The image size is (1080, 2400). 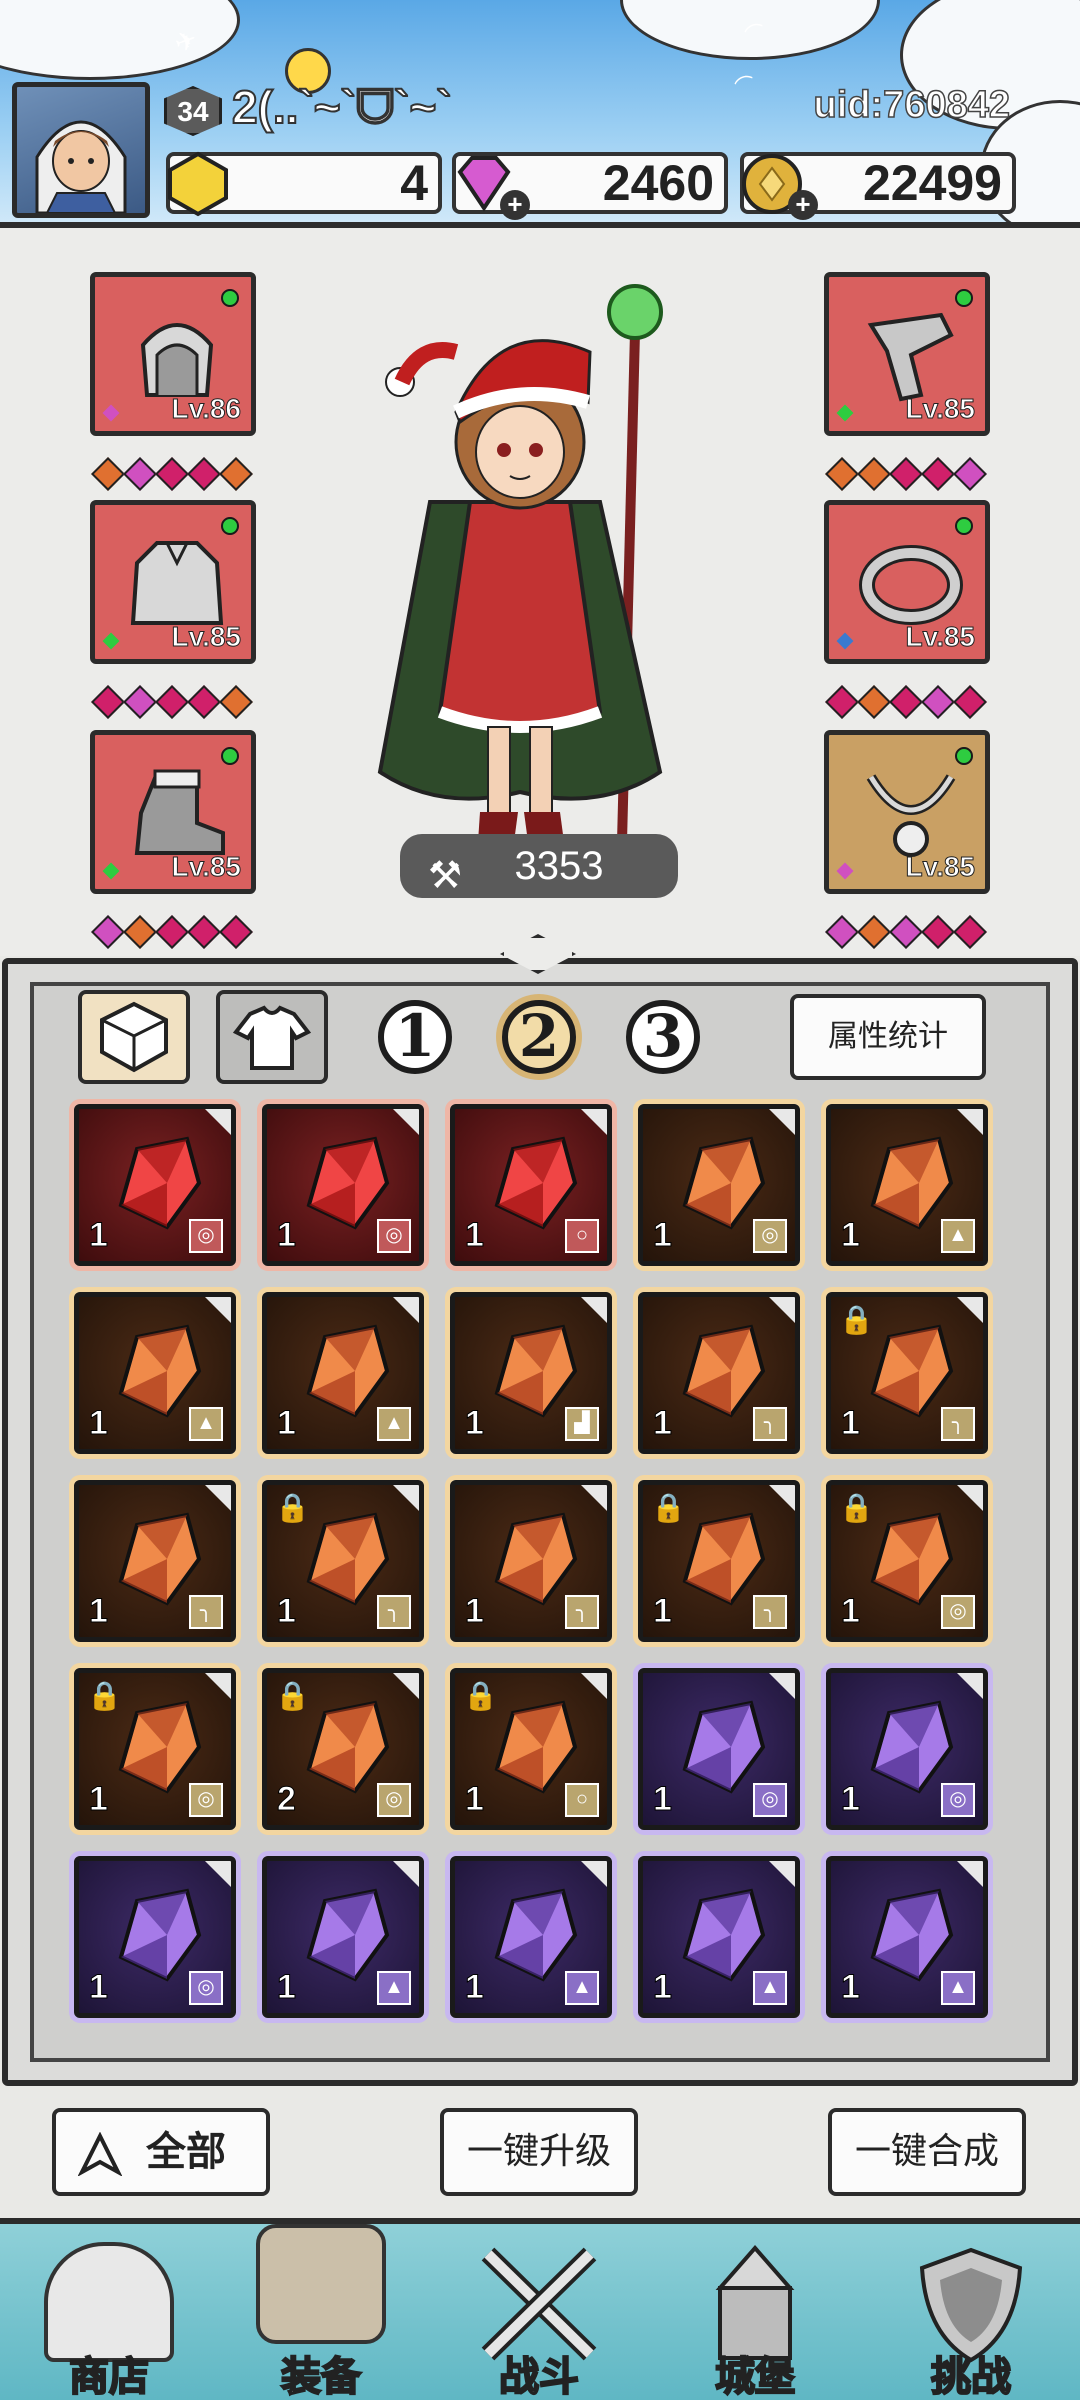 I want to click on nav-shop: 商店, so click(x=109, y=2317).